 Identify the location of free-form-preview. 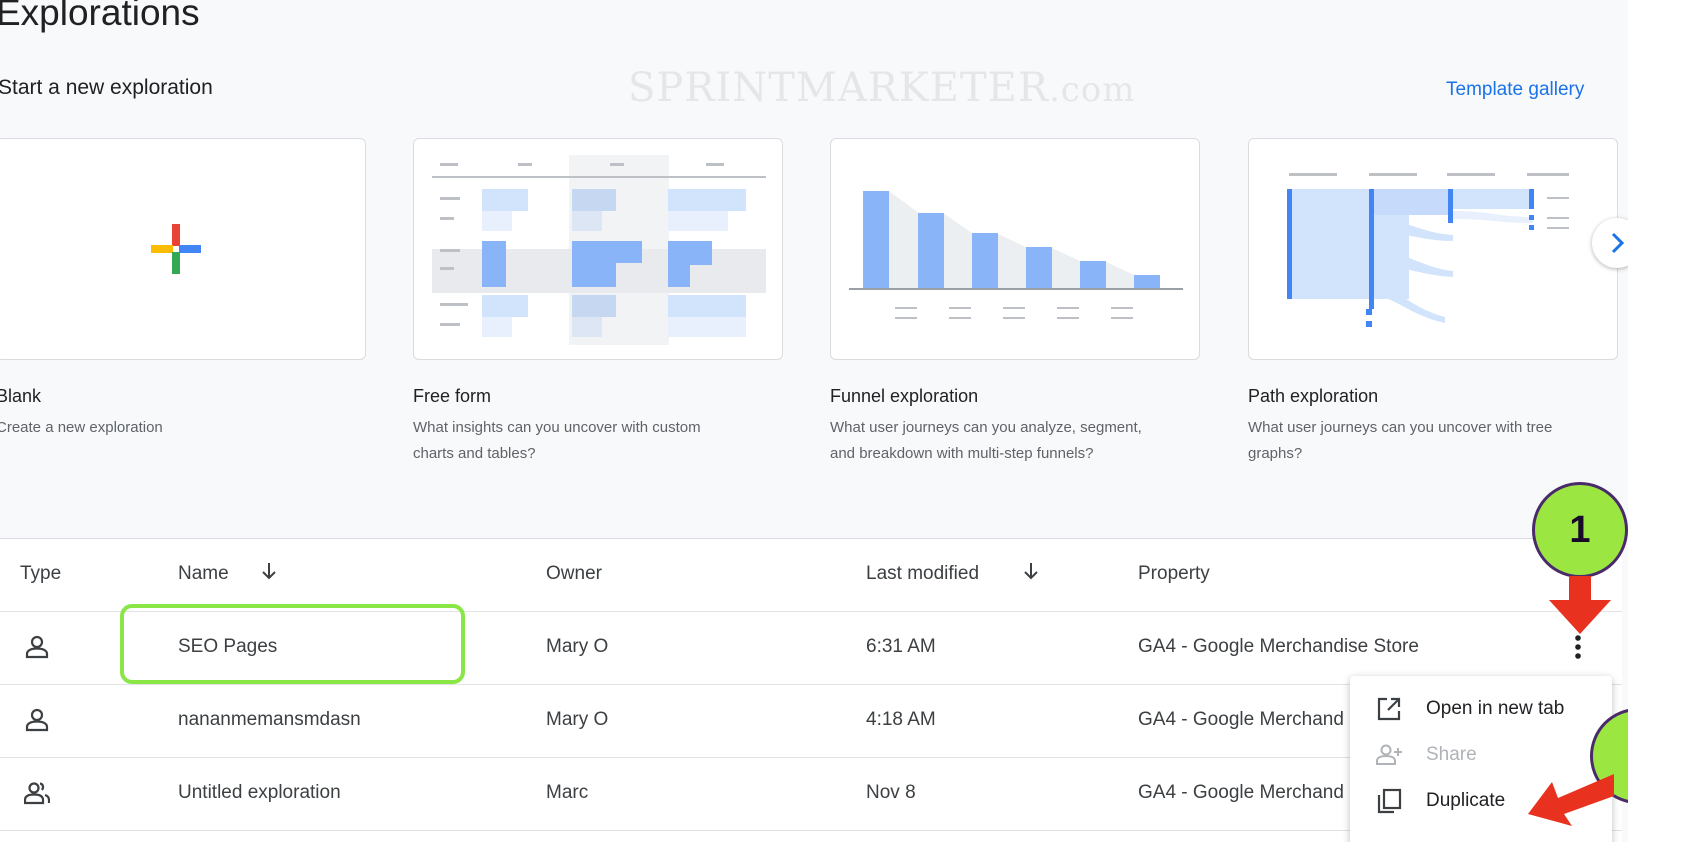
(599, 250).